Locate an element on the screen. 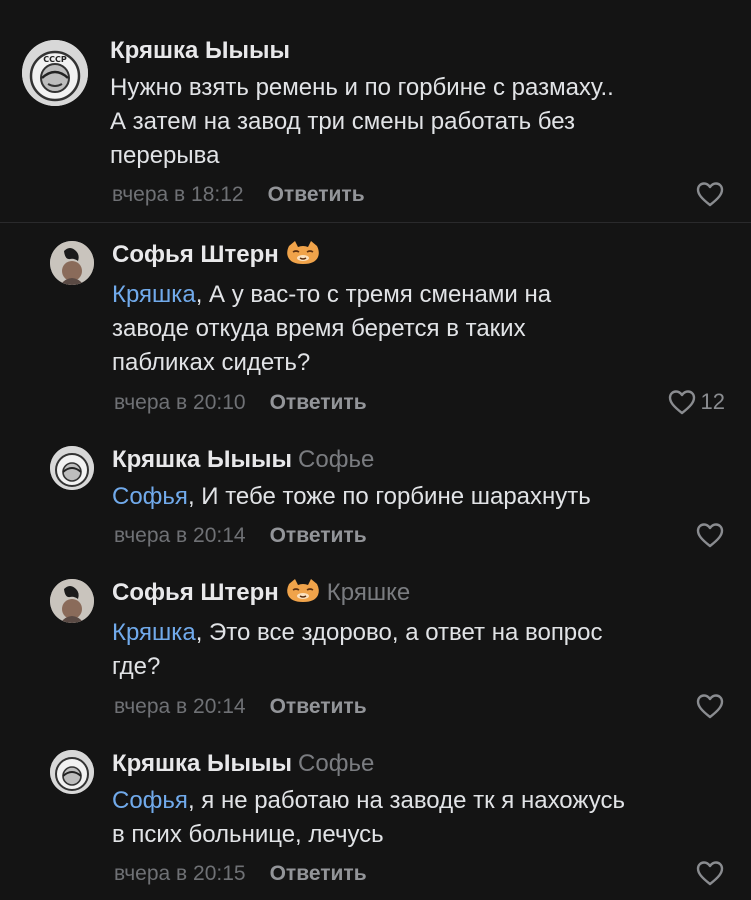  avatar: СССР is located at coordinates (55, 73).